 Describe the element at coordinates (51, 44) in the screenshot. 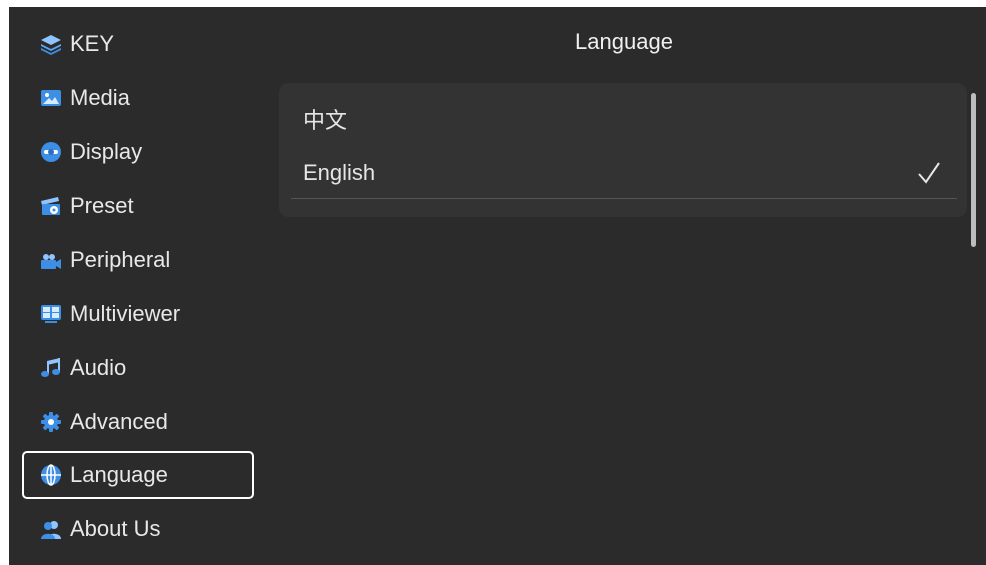

I see `layers-icon` at that location.